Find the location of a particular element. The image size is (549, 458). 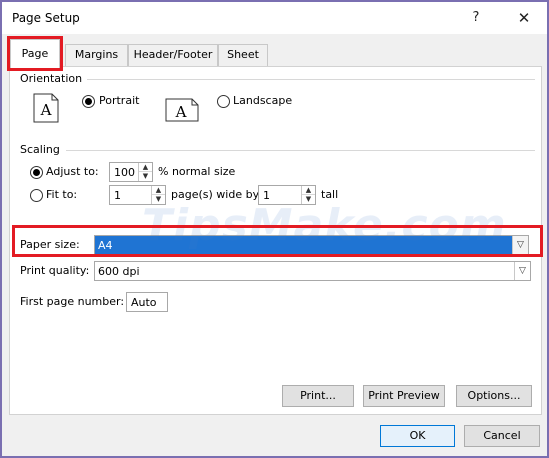

ok-button: OK is located at coordinates (417, 436).